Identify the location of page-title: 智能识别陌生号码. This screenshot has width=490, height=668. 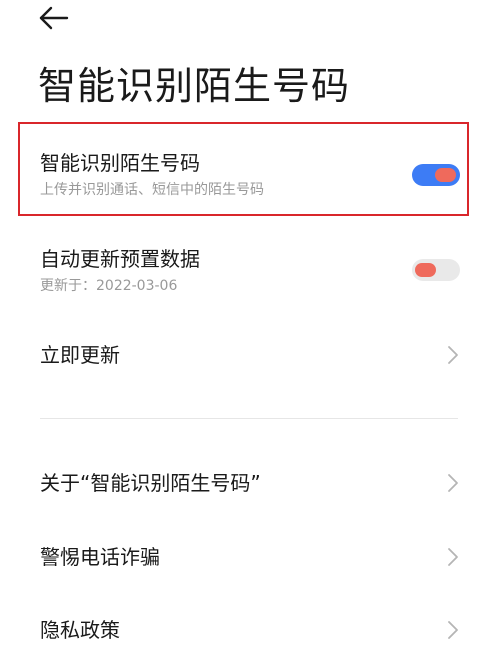
(194, 86).